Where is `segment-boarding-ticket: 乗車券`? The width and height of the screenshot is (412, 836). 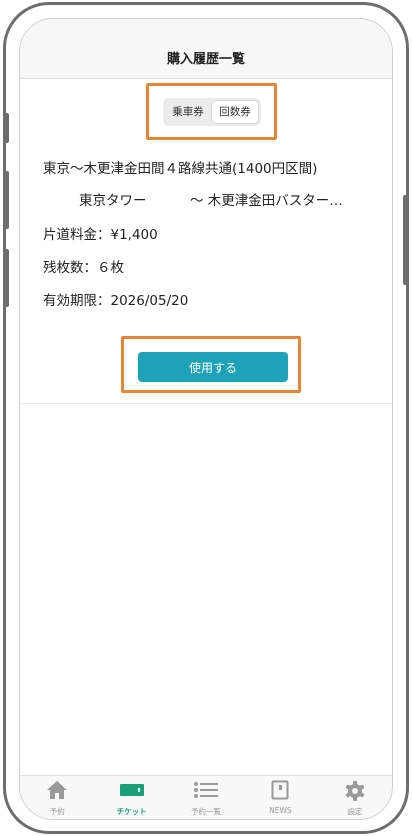 segment-boarding-ticket: 乗車券 is located at coordinates (188, 112).